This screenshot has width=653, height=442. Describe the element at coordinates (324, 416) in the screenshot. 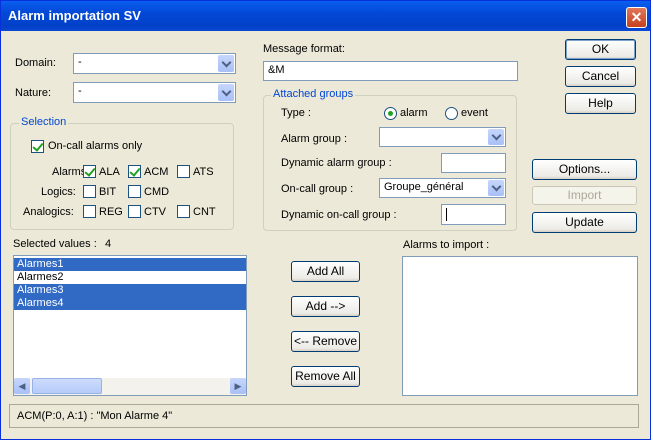

I see `status-bar: ACM(P:0, A:1) : "Mon Alarme 4"` at that location.